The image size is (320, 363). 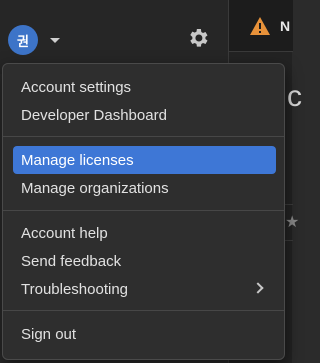 I want to click on menu-item-account-help: Account help, so click(x=144, y=233).